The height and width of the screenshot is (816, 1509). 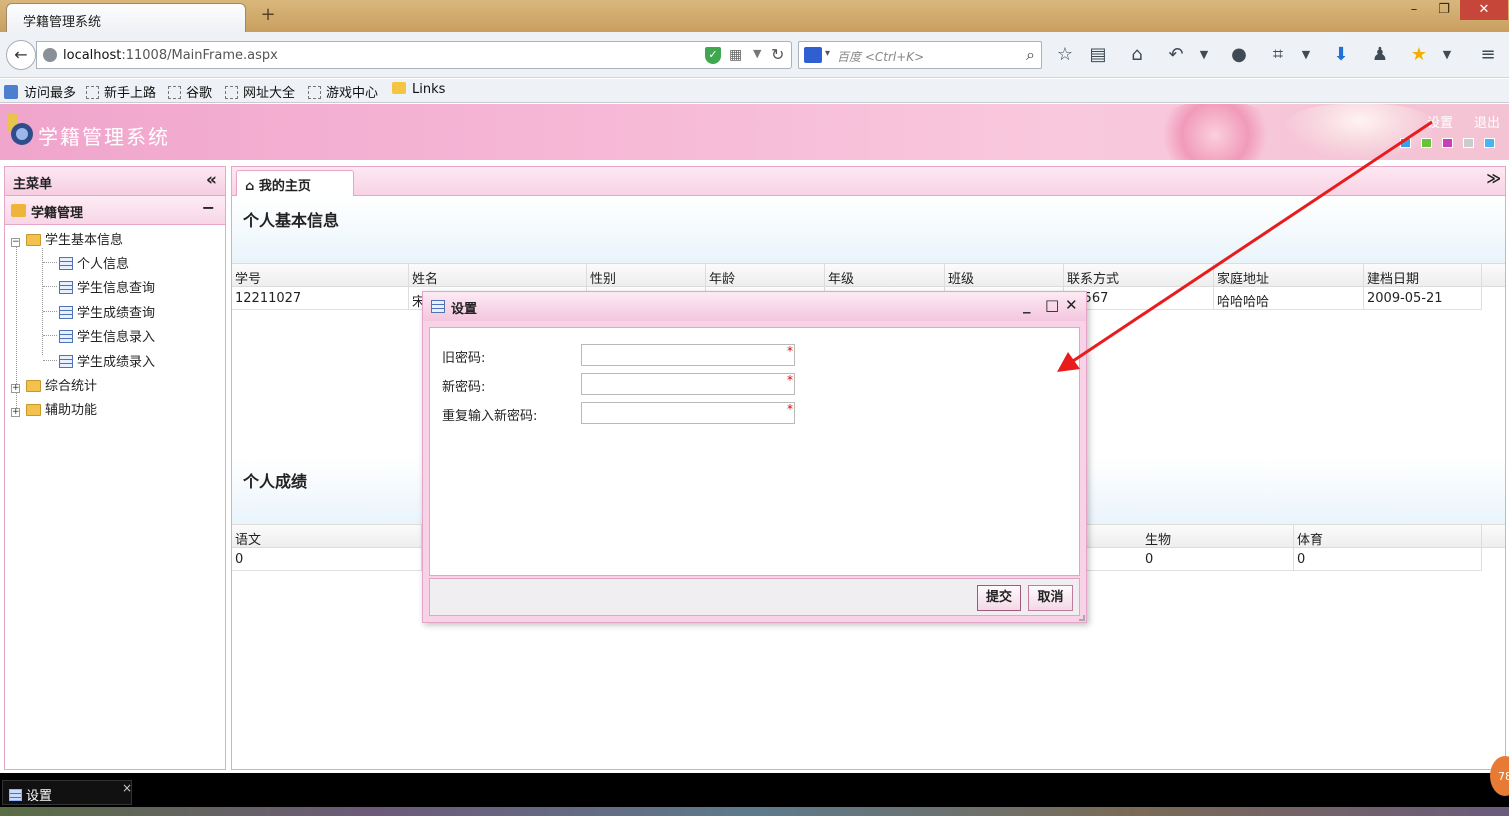 I want to click on theme-swatch-purple, so click(x=1447, y=143).